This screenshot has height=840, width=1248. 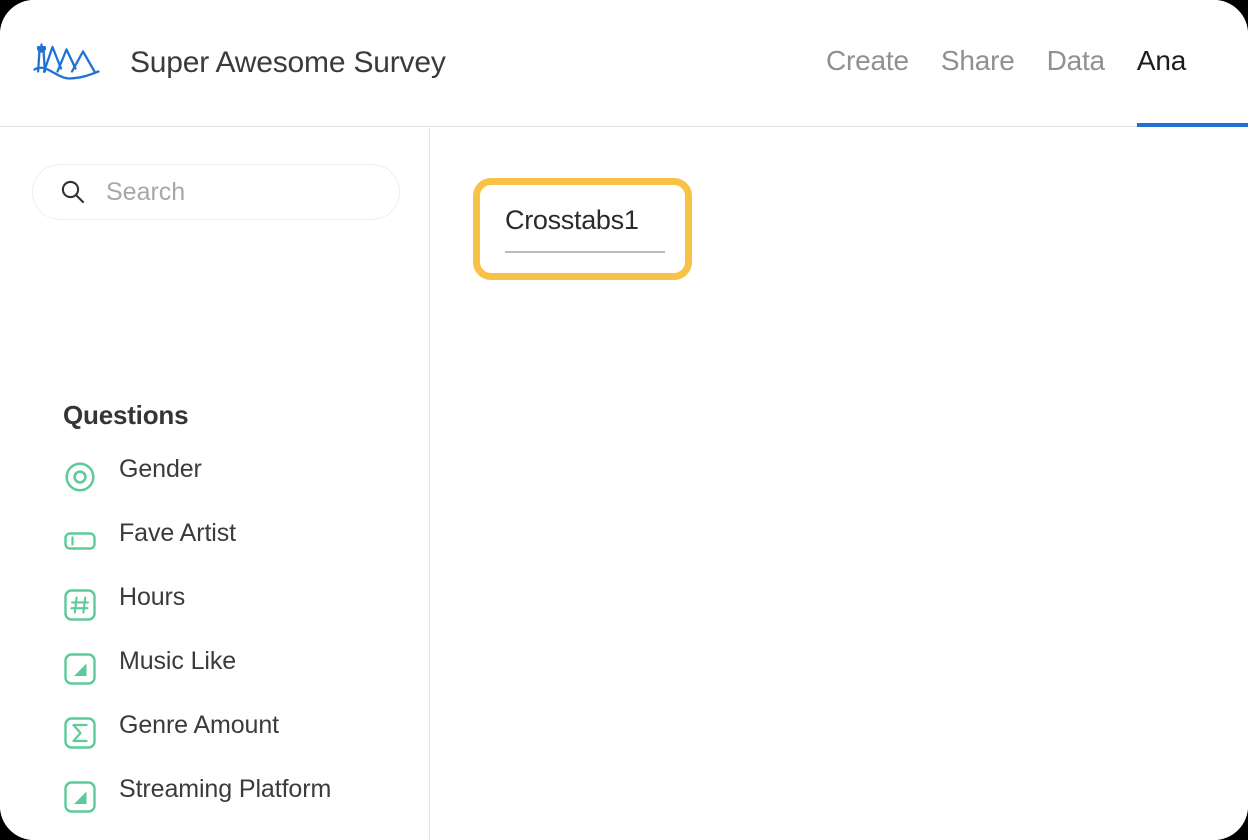 I want to click on crosstab-name-underline, so click(x=585, y=252).